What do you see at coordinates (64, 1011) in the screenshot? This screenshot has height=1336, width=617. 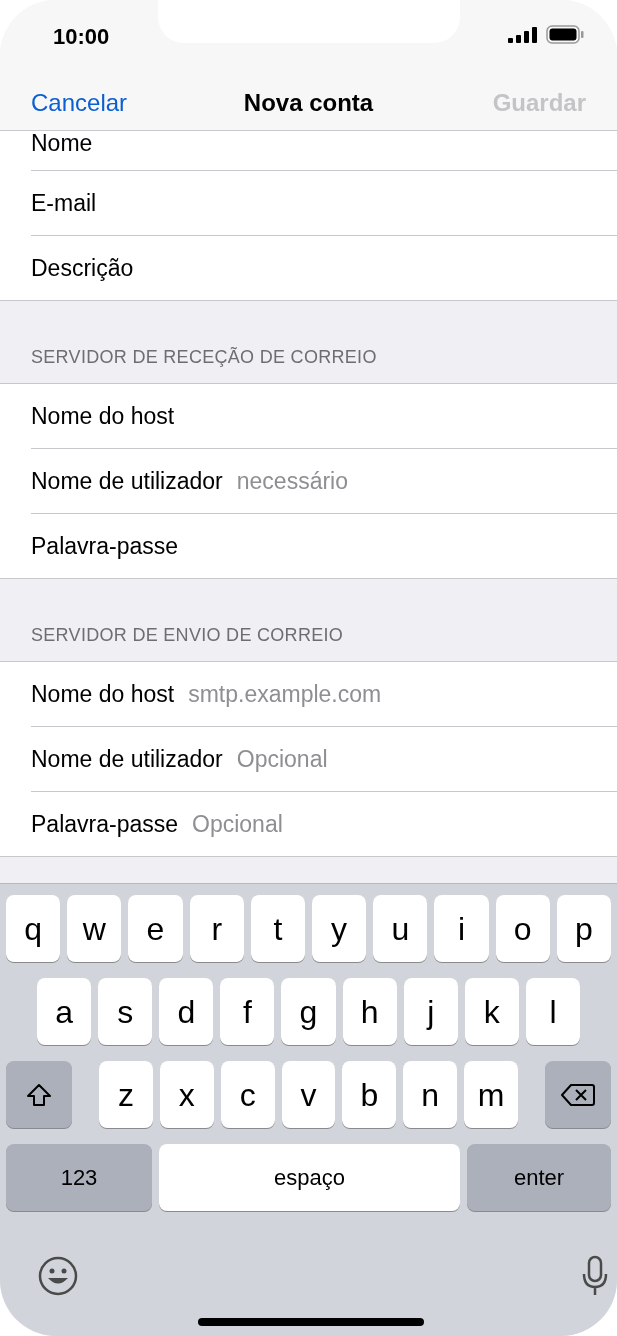 I see `key: a` at bounding box center [64, 1011].